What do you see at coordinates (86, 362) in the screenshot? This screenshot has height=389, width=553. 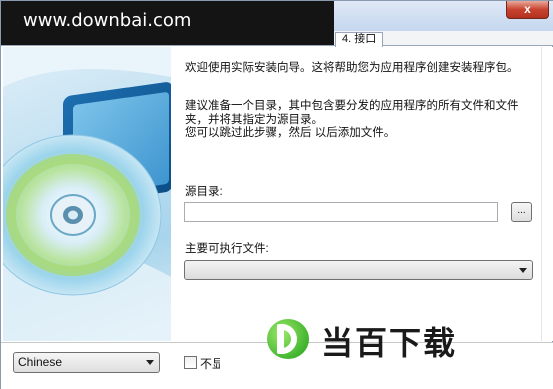 I see `language-select: Chinese` at bounding box center [86, 362].